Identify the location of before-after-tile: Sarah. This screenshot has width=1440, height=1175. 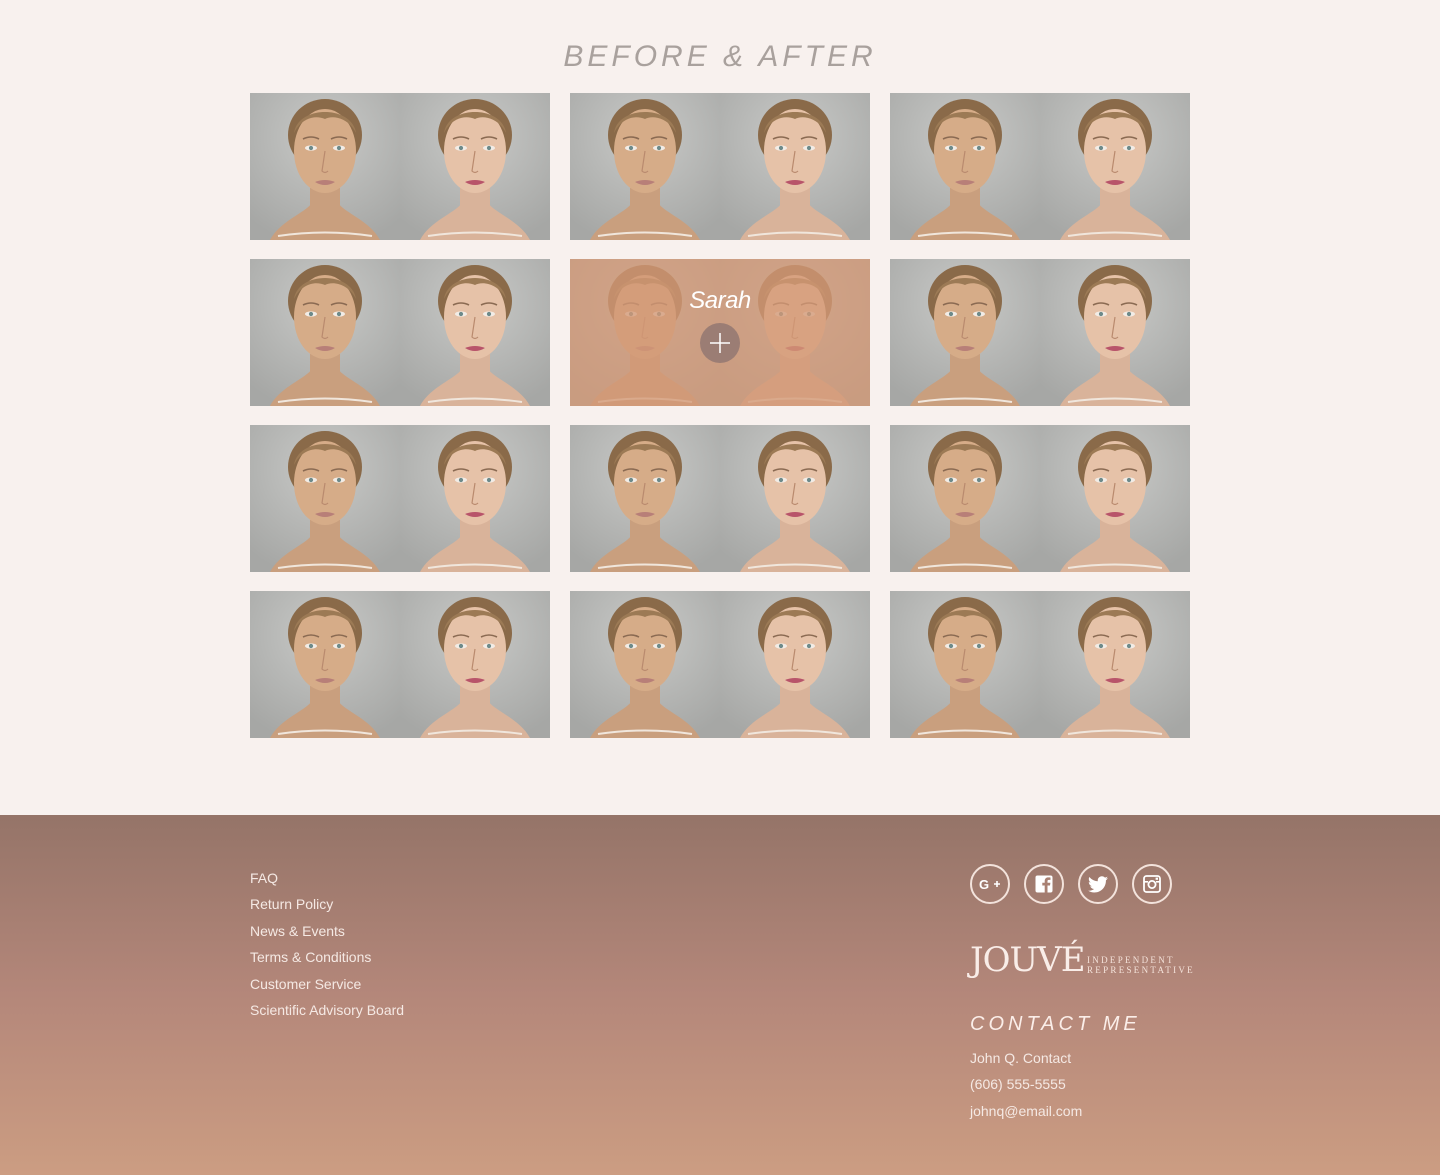
(720, 332).